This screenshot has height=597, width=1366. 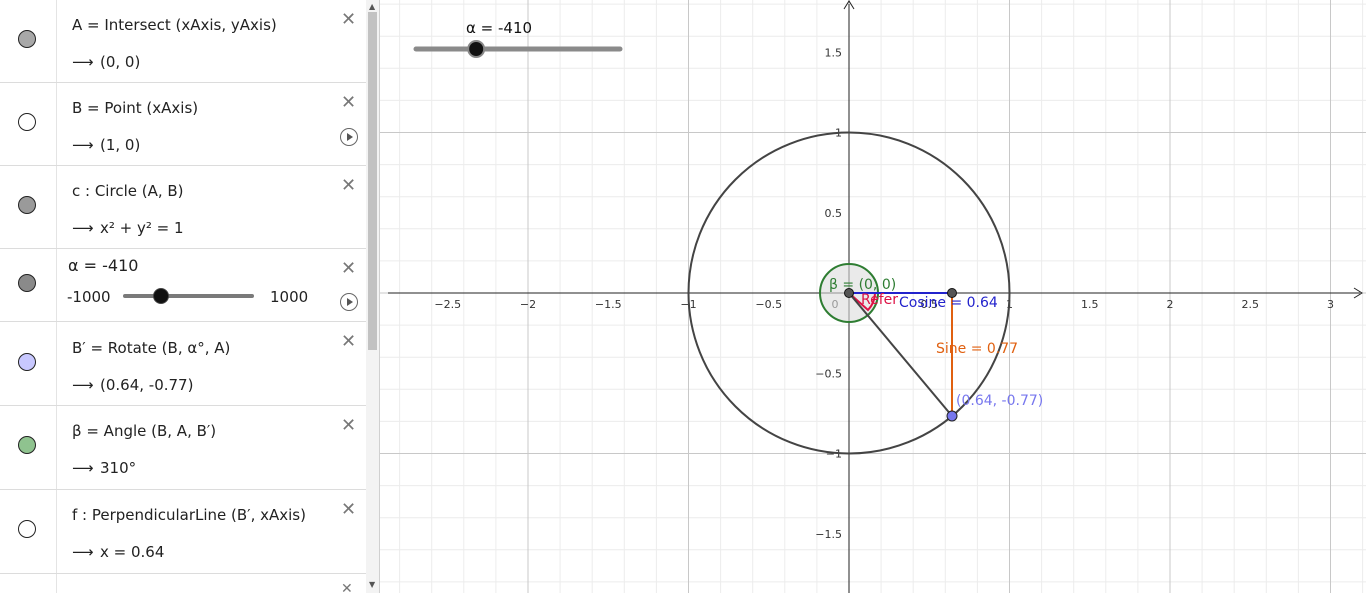 I want to click on value-beta: ⟶ 310°, so click(x=104, y=468).